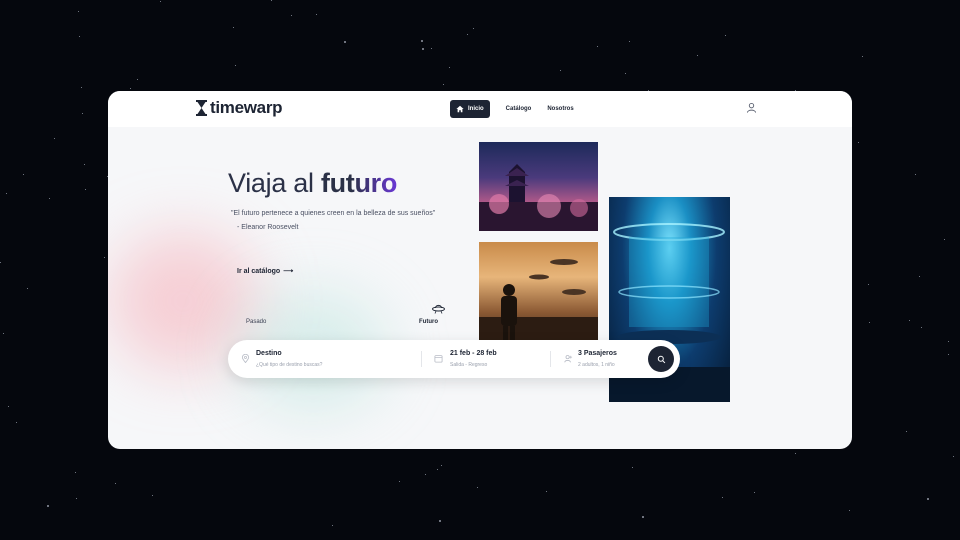  I want to click on time-option-past: Pasado, so click(256, 322).